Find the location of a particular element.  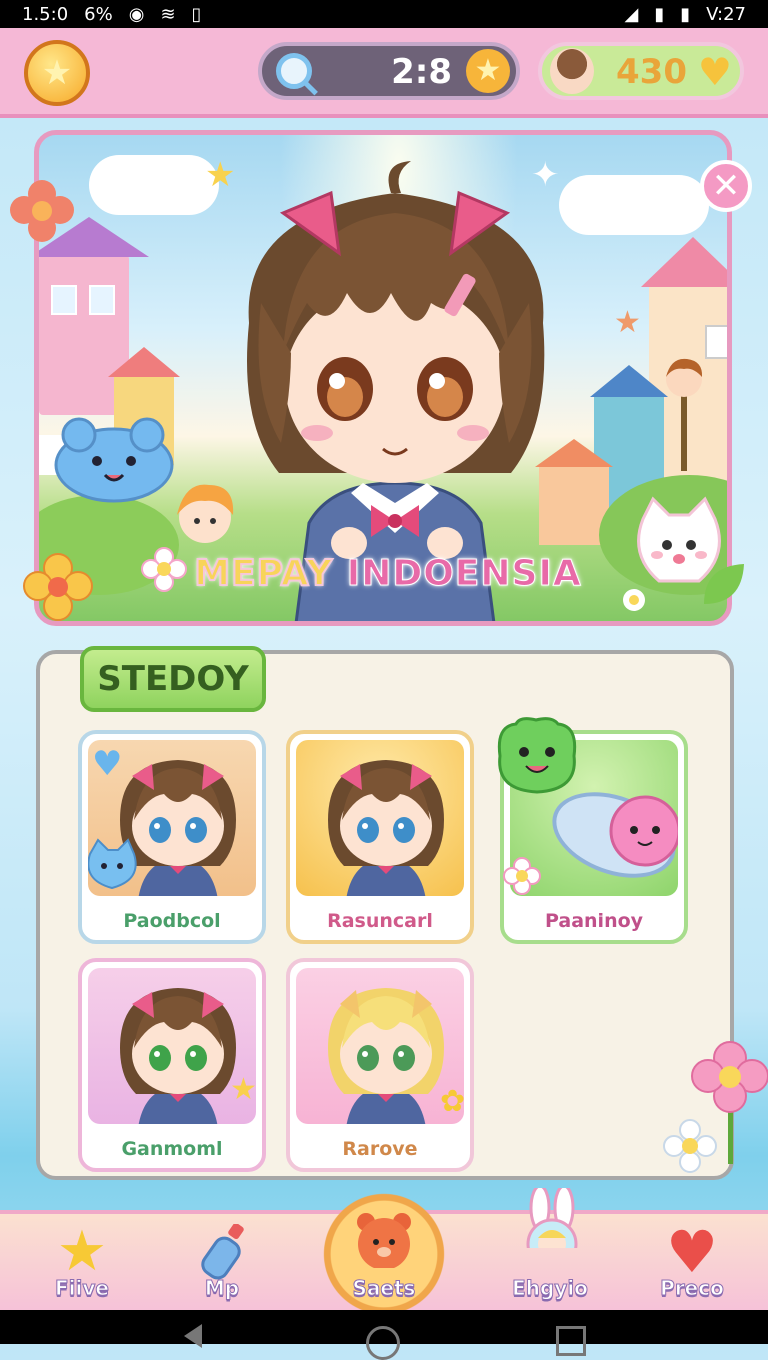

search-icon is located at coordinates (294, 71).